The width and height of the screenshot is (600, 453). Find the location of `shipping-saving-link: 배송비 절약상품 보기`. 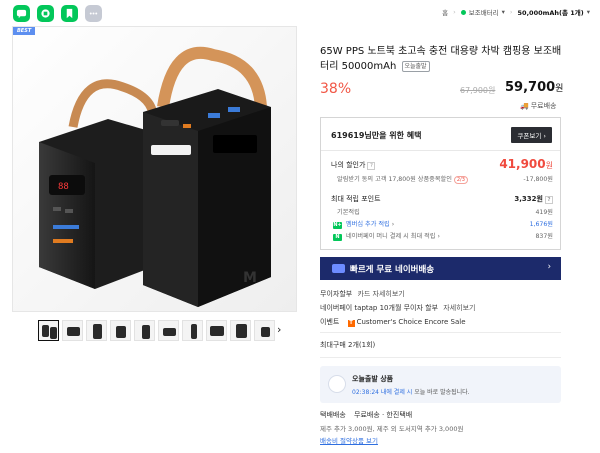

shipping-saving-link: 배송비 절약상품 보기 is located at coordinates (349, 440).